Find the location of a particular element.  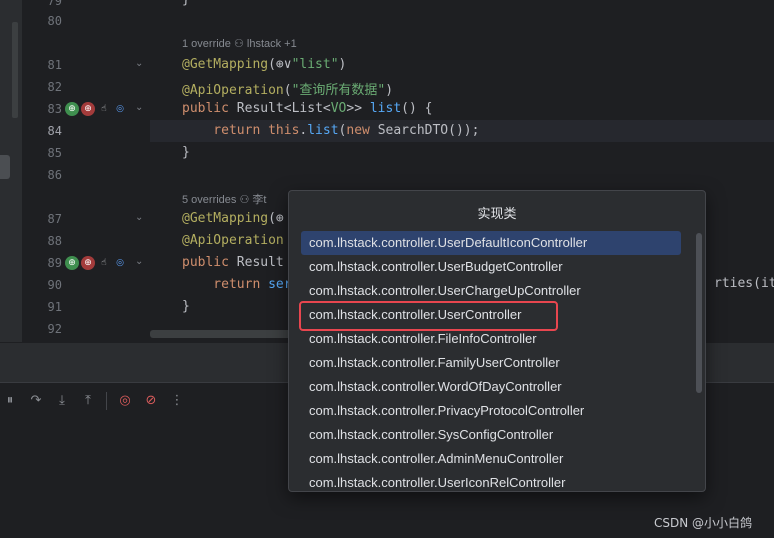

code-line: return this.list(new SearchDTO()); is located at coordinates (330, 130).